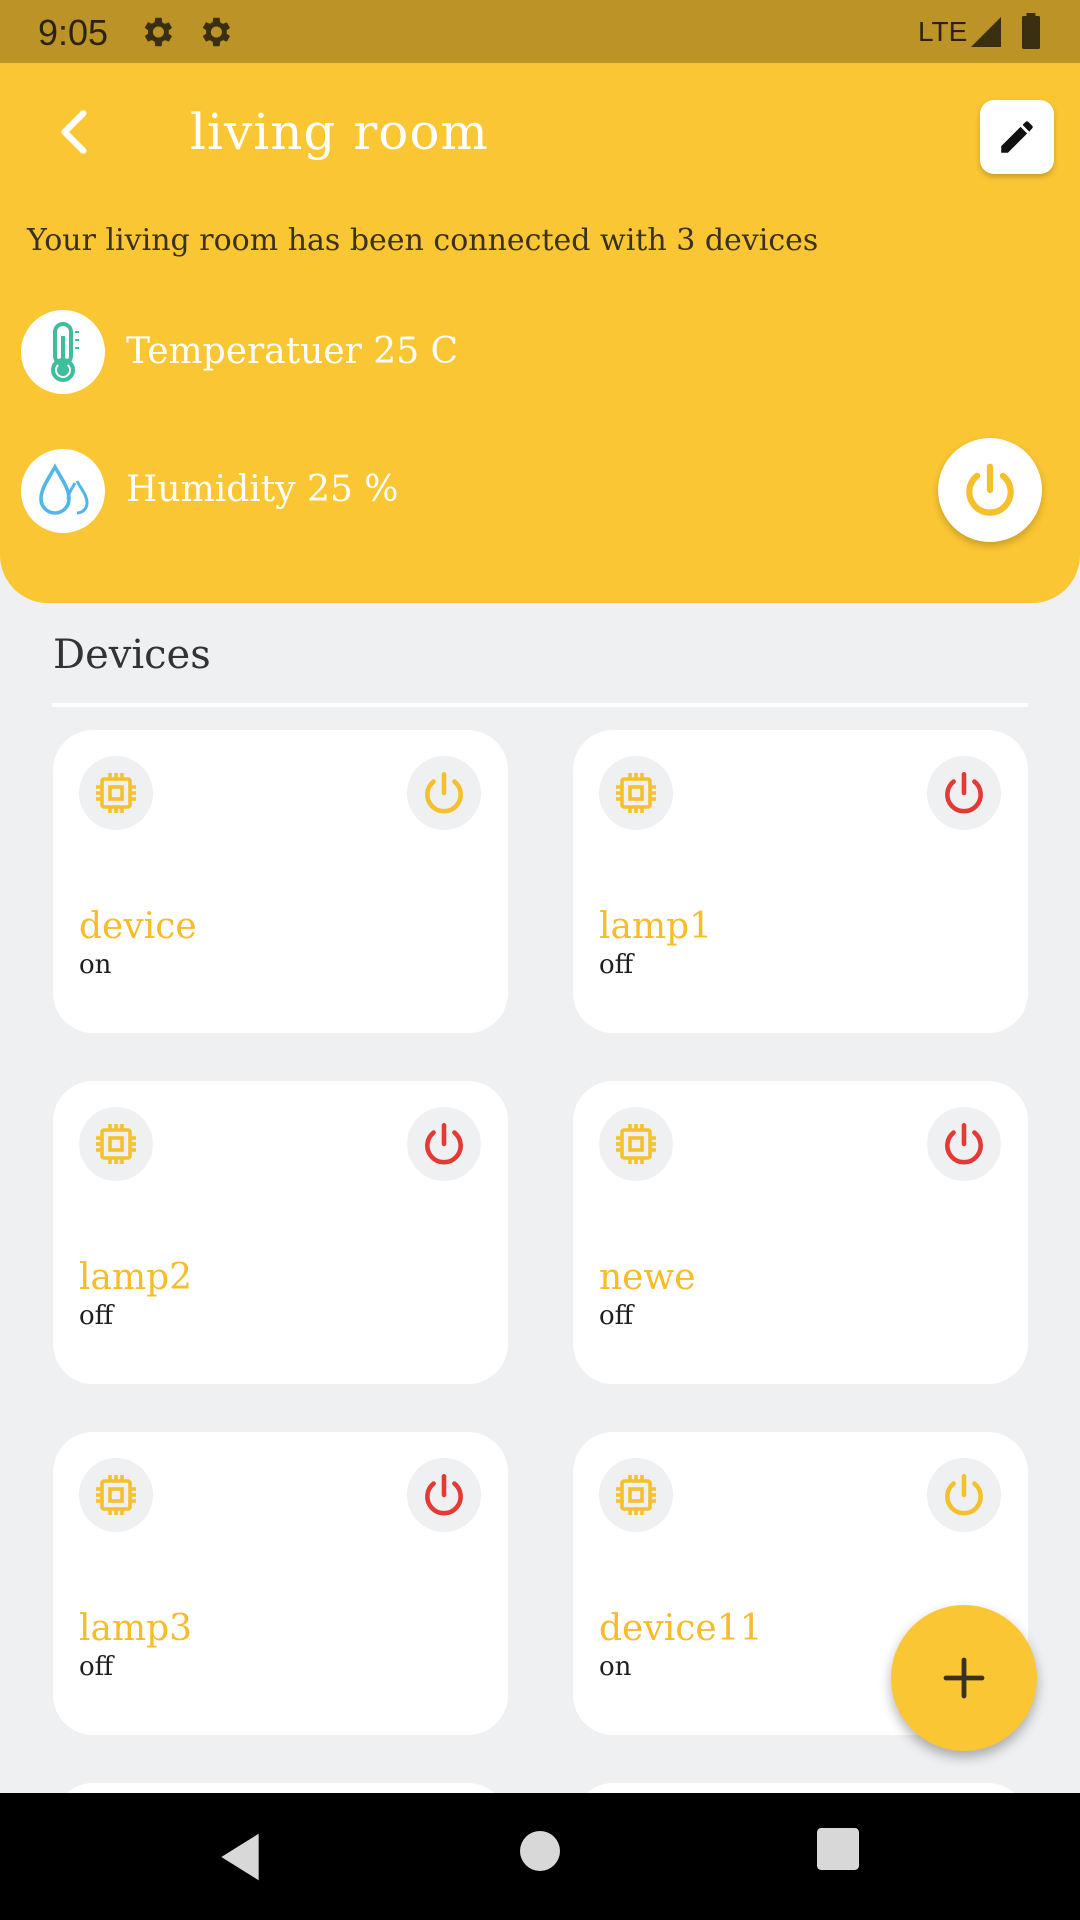 The width and height of the screenshot is (1080, 1920). I want to click on status-time: 9:05, so click(73, 32).